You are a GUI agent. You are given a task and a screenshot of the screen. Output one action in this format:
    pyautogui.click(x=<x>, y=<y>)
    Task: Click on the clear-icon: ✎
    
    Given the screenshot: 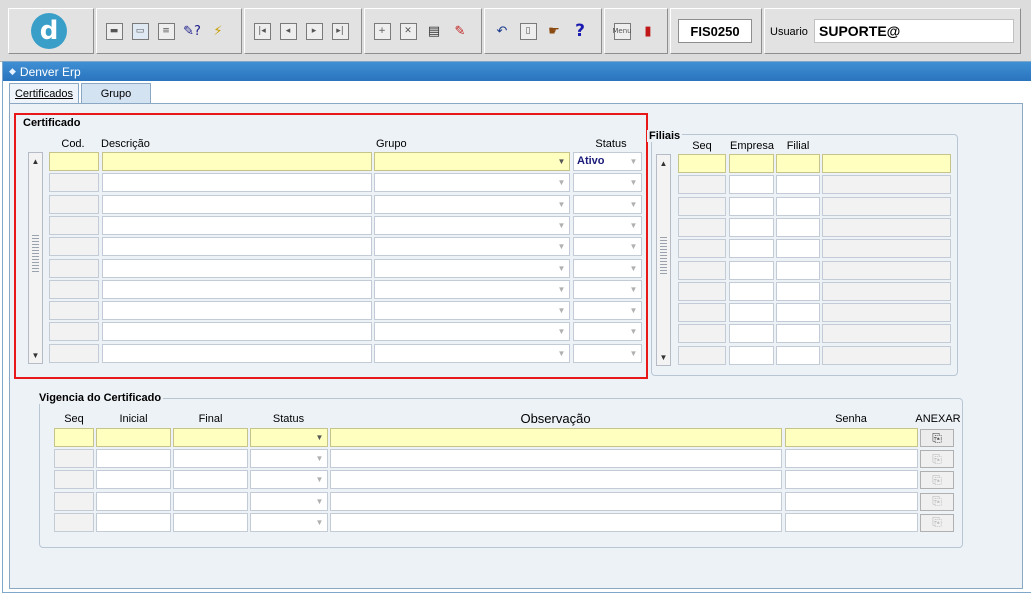 What is the action you would take?
    pyautogui.click(x=460, y=31)
    